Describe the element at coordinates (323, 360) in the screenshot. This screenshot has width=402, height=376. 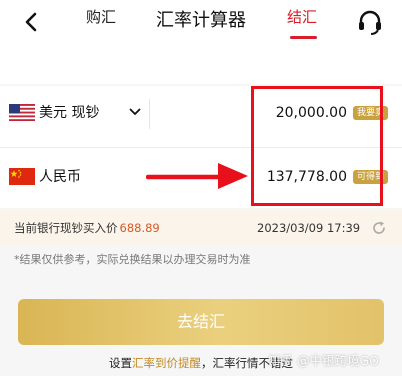
I see `watermark: 知乎 @中银跨境GO` at that location.